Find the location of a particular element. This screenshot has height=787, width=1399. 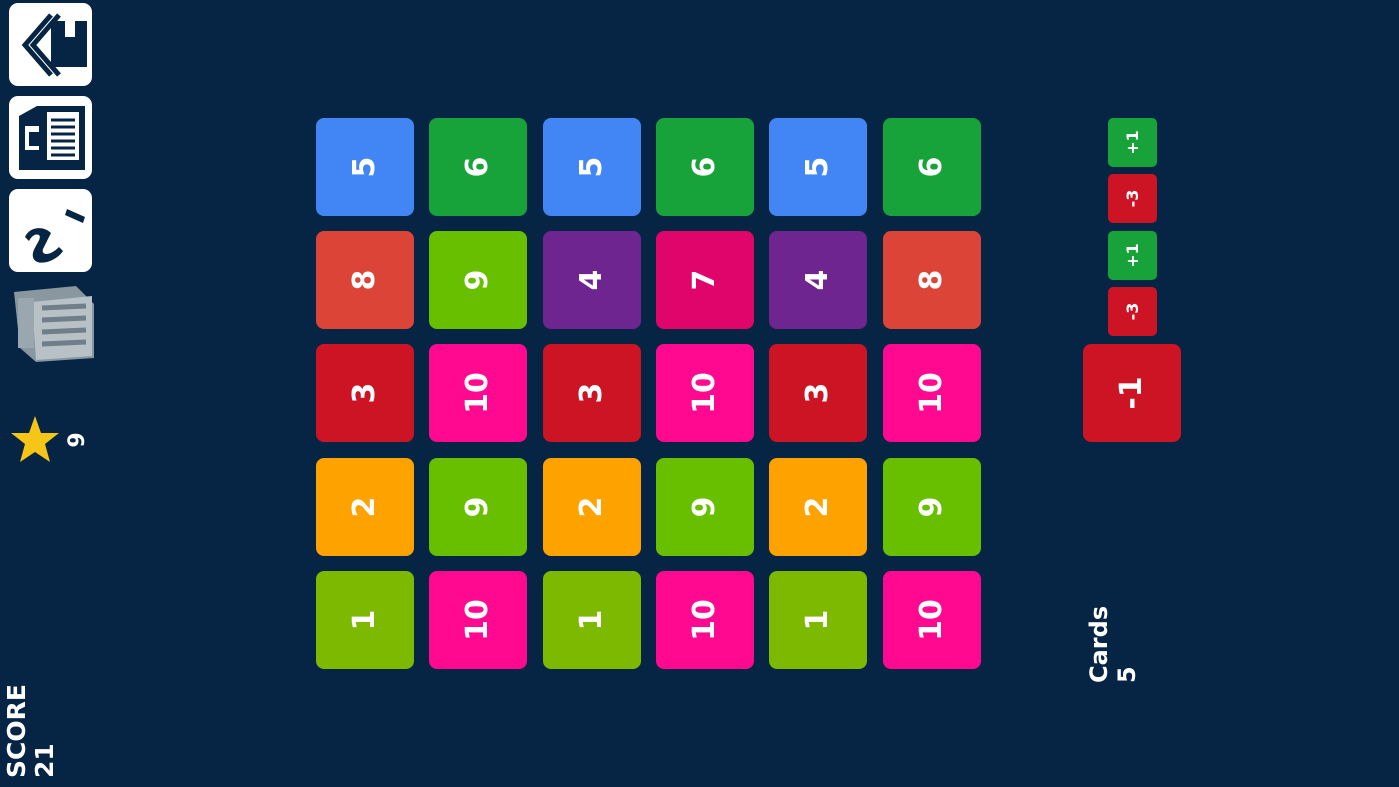

cards-value: 5 is located at coordinates (1127, 674).